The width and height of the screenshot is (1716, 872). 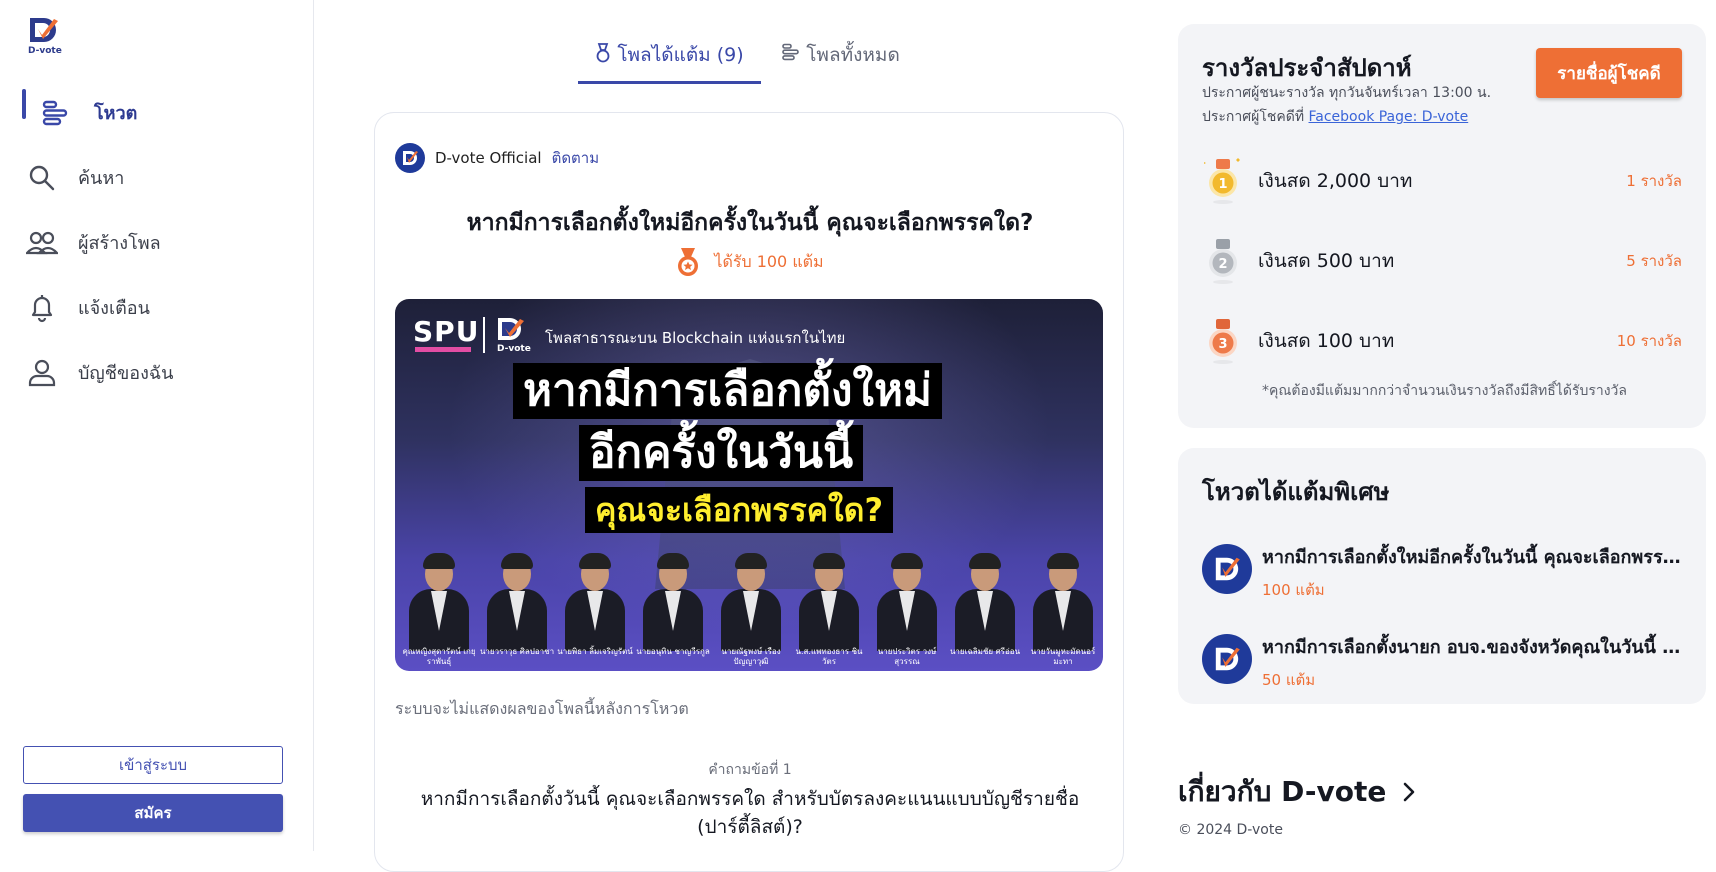 I want to click on candidate-name: น.ส.แพทองธาร ชินวัตร, so click(x=829, y=656).